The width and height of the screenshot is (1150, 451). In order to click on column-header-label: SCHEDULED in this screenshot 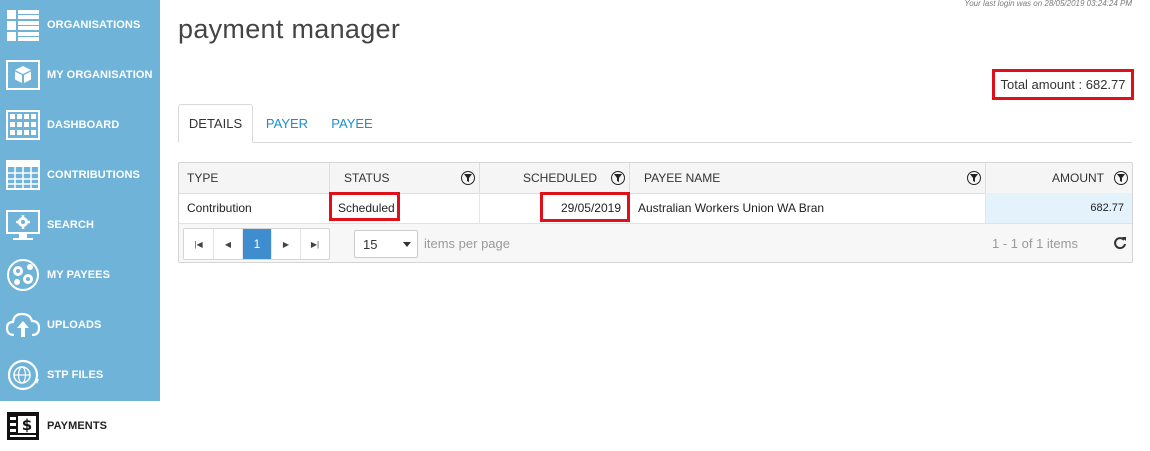, I will do `click(559, 178)`.